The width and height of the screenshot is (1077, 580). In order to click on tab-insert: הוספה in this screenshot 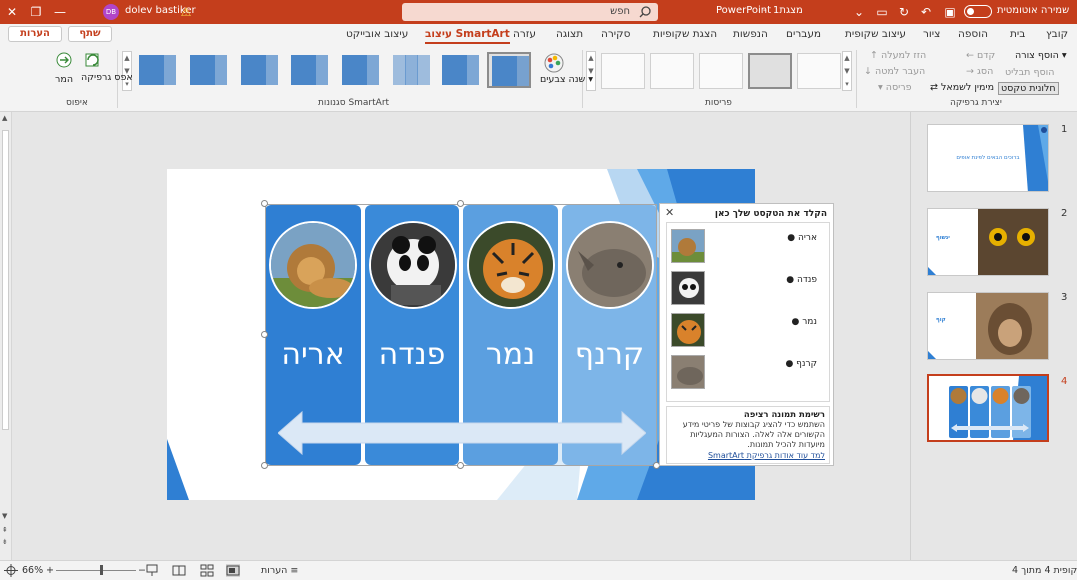, I will do `click(973, 34)`.